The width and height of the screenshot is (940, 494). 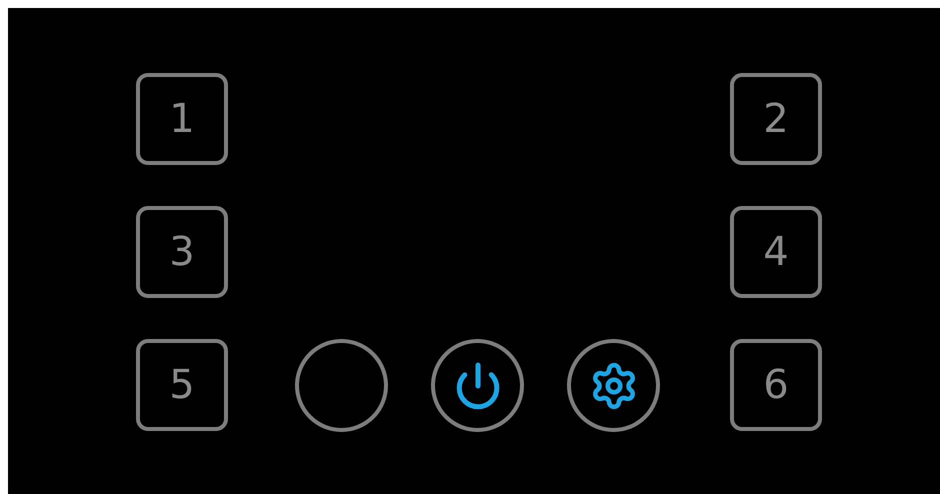 What do you see at coordinates (182, 252) in the screenshot?
I see `number-key: 3` at bounding box center [182, 252].